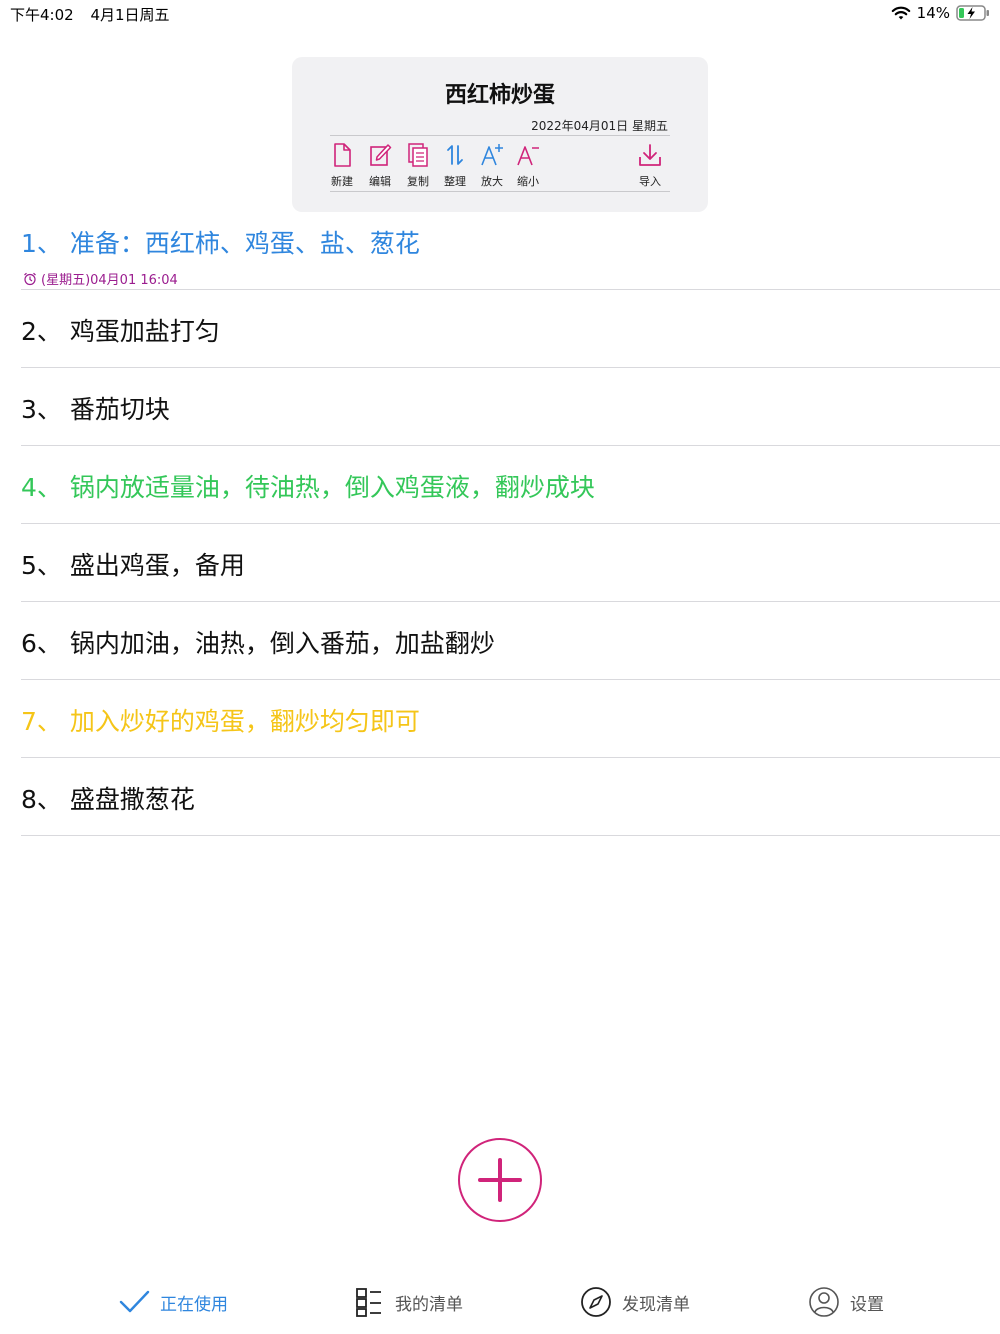 The width and height of the screenshot is (1000, 1334). I want to click on battery-percent: 14%, so click(933, 13).